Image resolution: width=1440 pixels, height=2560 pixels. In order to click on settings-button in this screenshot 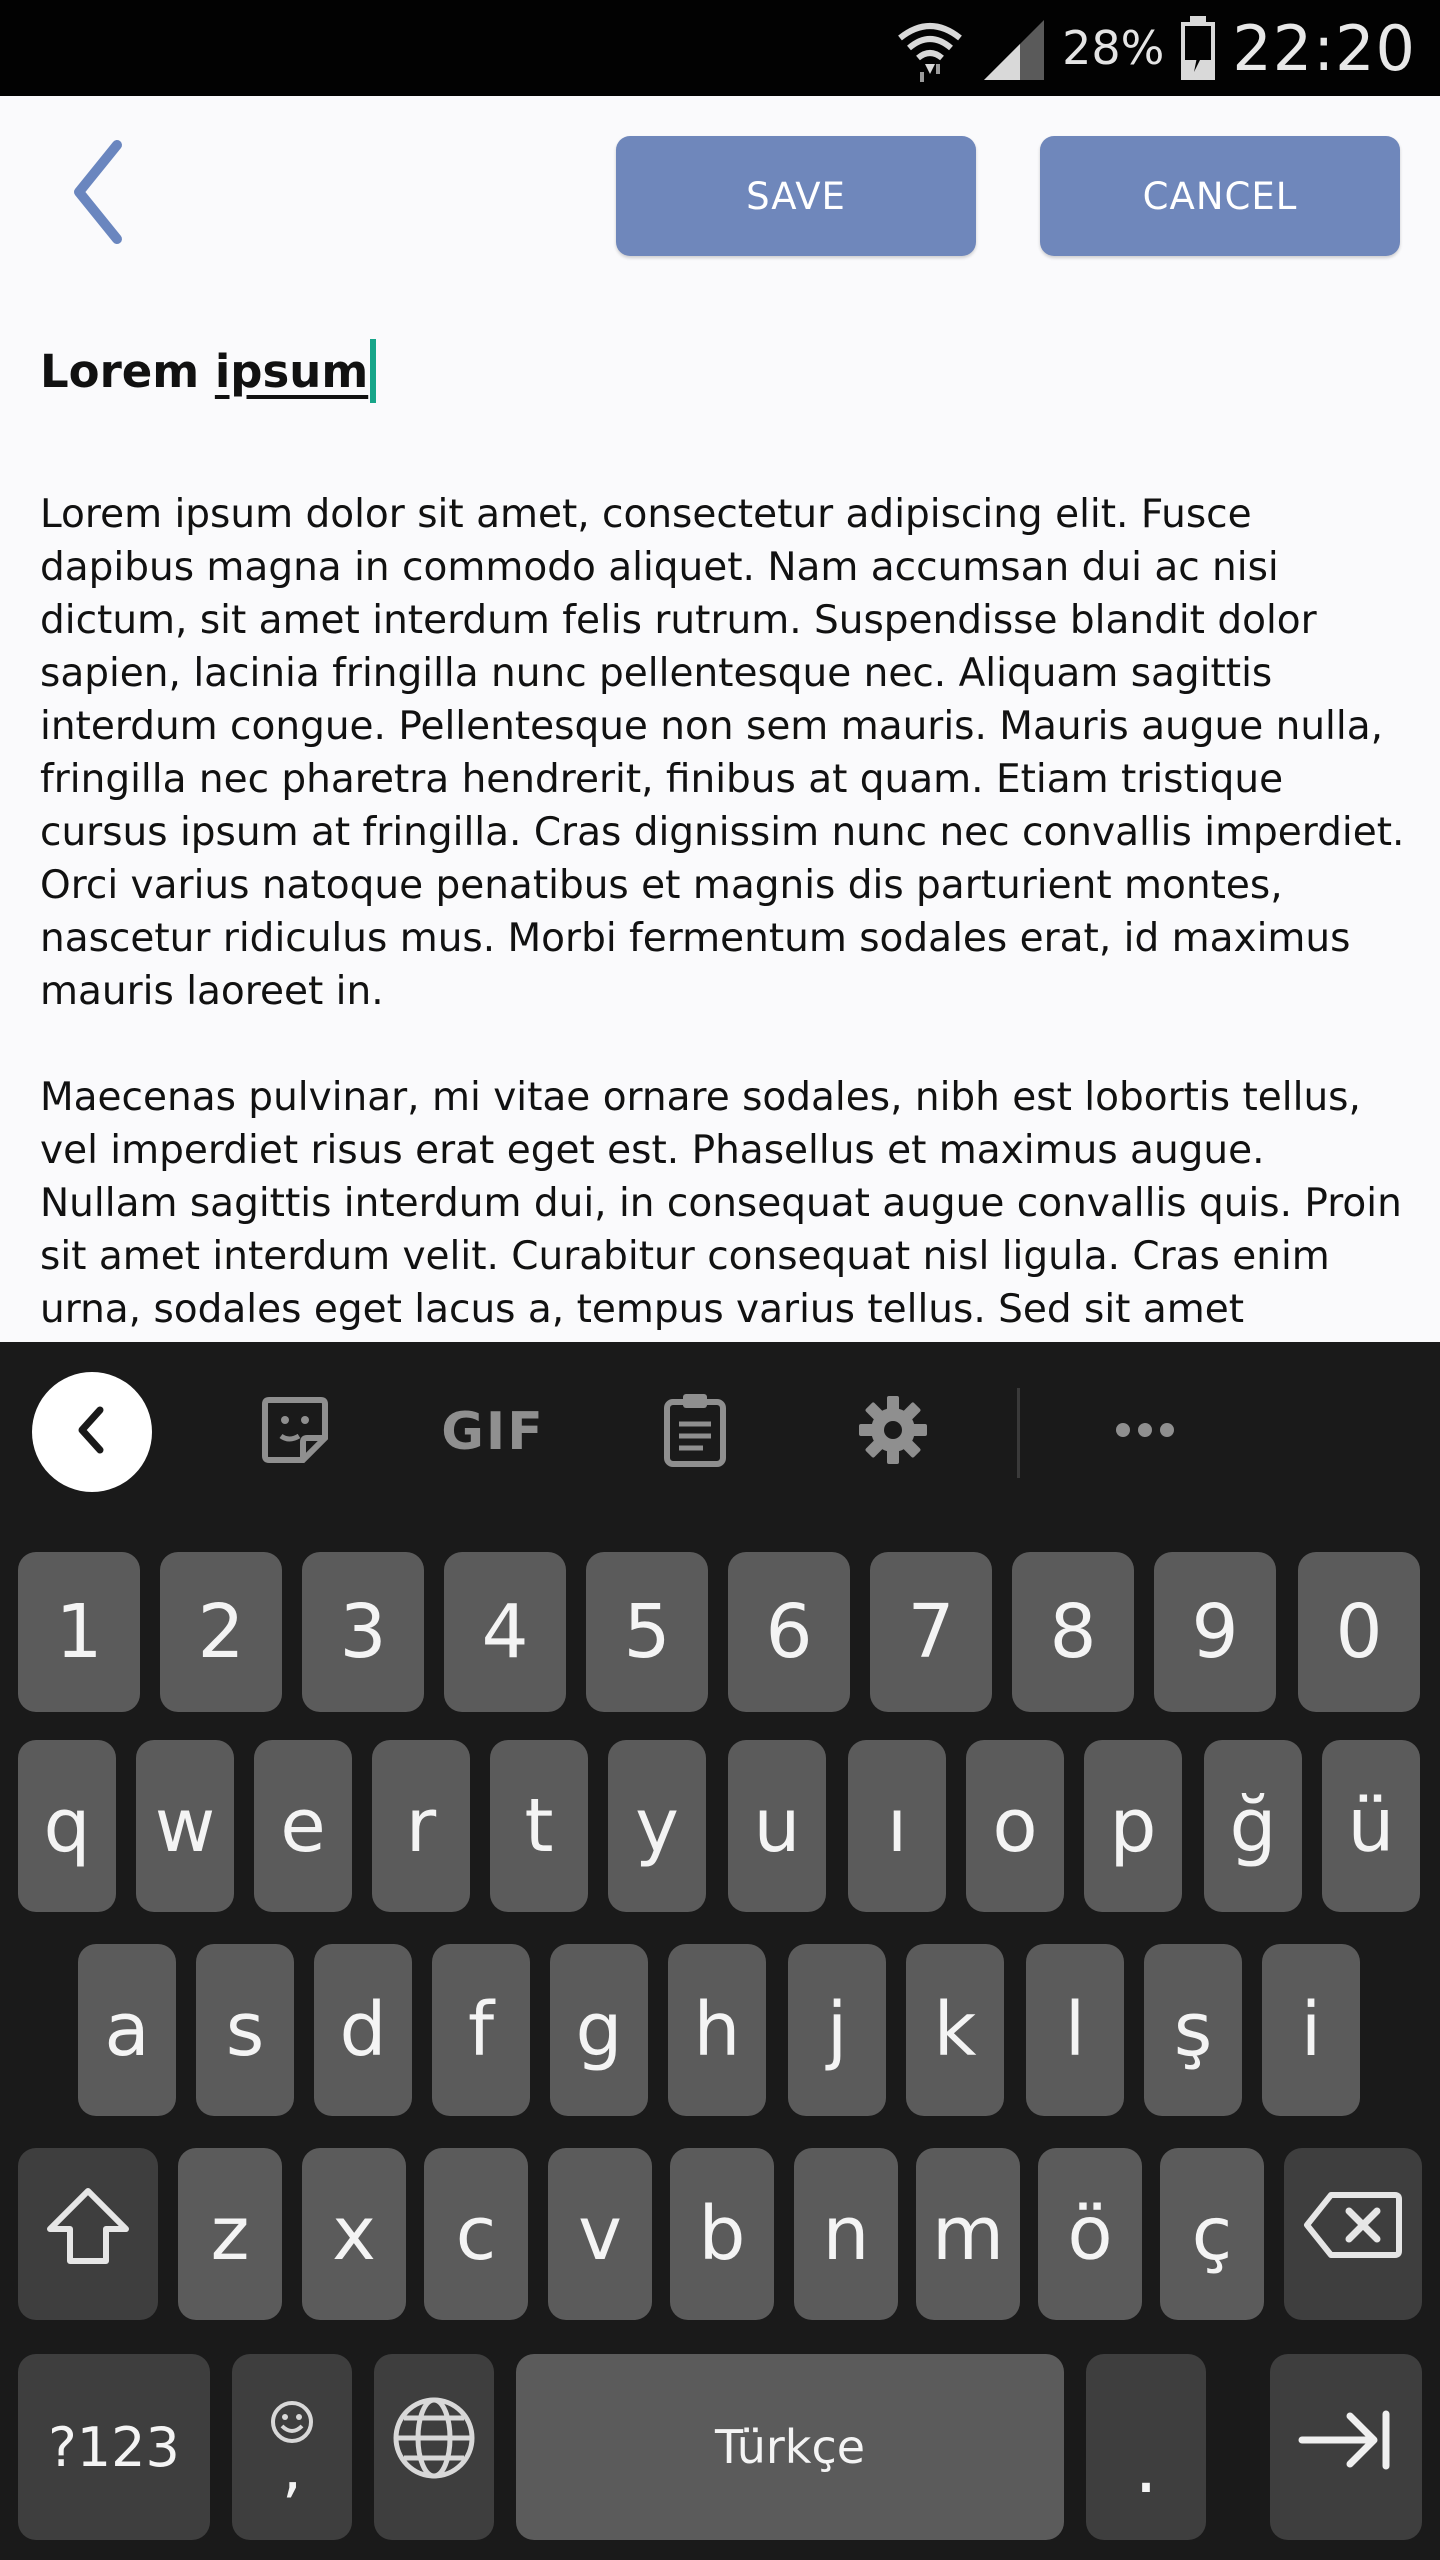, I will do `click(893, 1432)`.